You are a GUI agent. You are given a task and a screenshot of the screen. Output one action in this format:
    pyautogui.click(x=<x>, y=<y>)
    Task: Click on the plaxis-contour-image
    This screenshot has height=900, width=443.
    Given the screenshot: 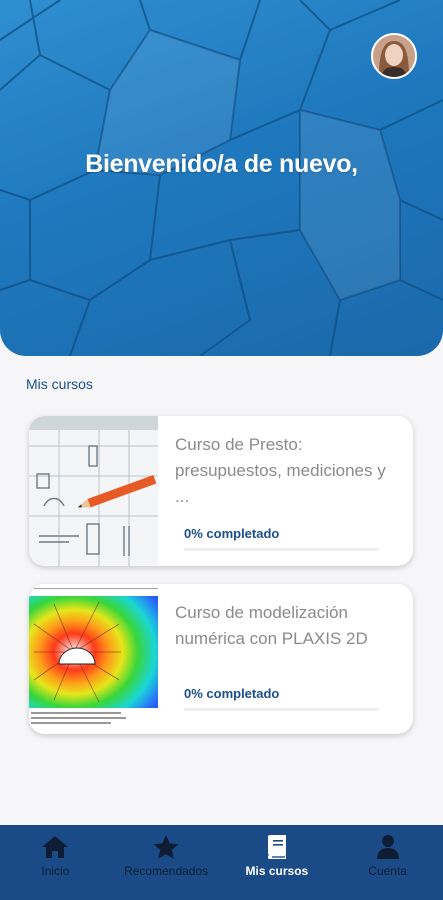 What is the action you would take?
    pyautogui.click(x=93, y=659)
    